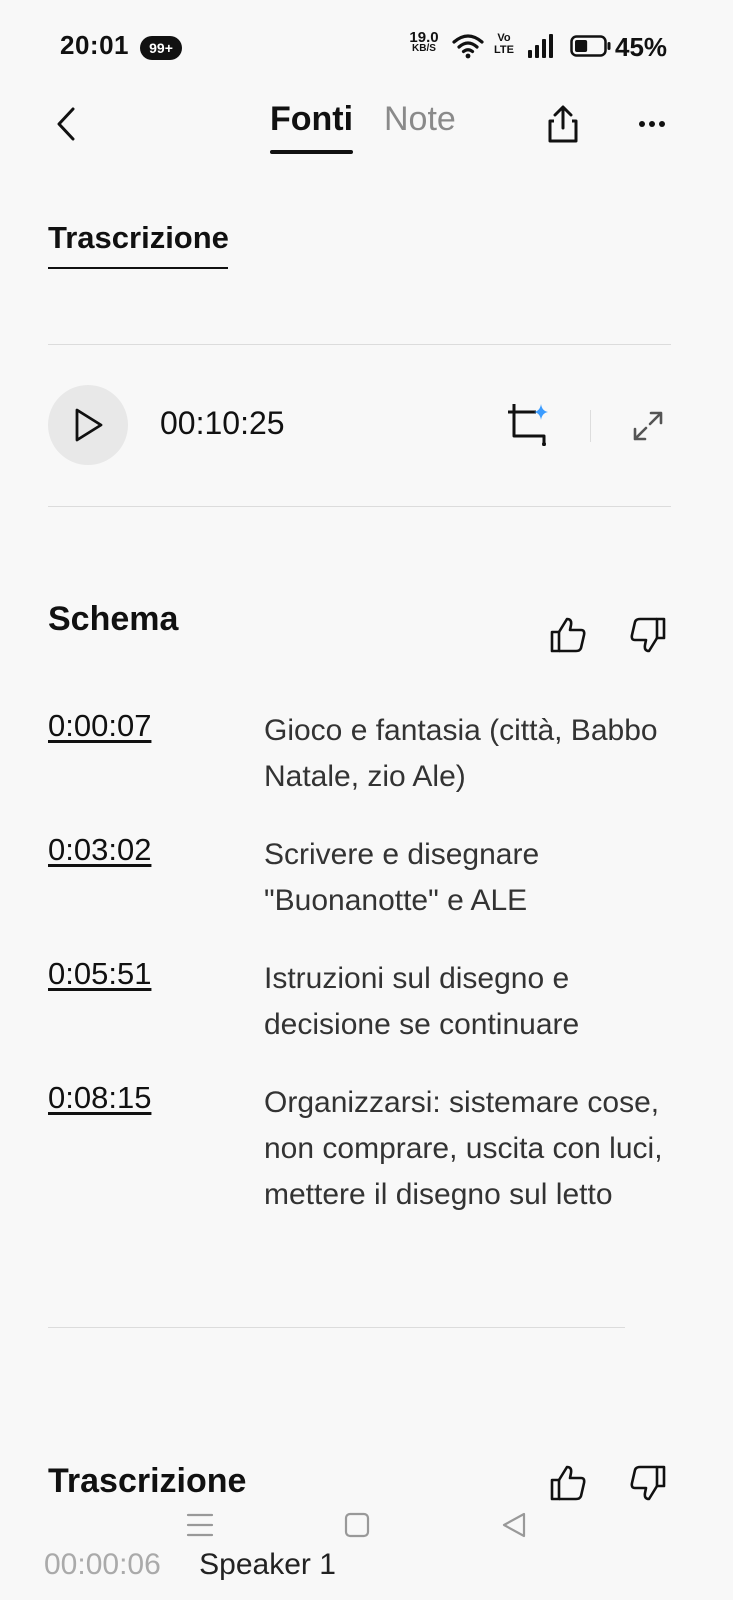 The image size is (733, 1600). I want to click on subtab-trascrizione: Trascrizione, so click(138, 238).